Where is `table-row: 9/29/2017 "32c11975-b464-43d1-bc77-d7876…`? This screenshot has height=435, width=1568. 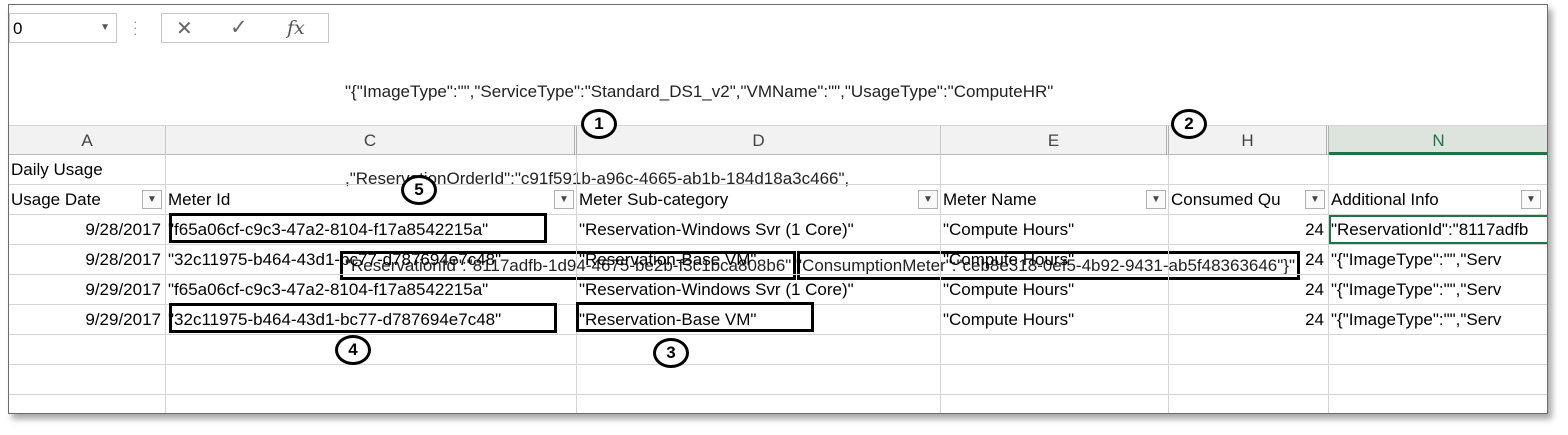 table-row: 9/29/2017 "32c11975-b464-43d1-bc77-d7876… is located at coordinates (778, 320).